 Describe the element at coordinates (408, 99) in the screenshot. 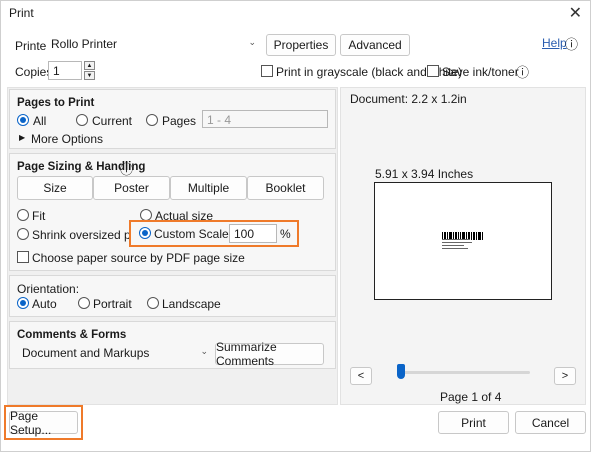

I see `document-size-label: Document: 2.2 x 1.2in` at that location.